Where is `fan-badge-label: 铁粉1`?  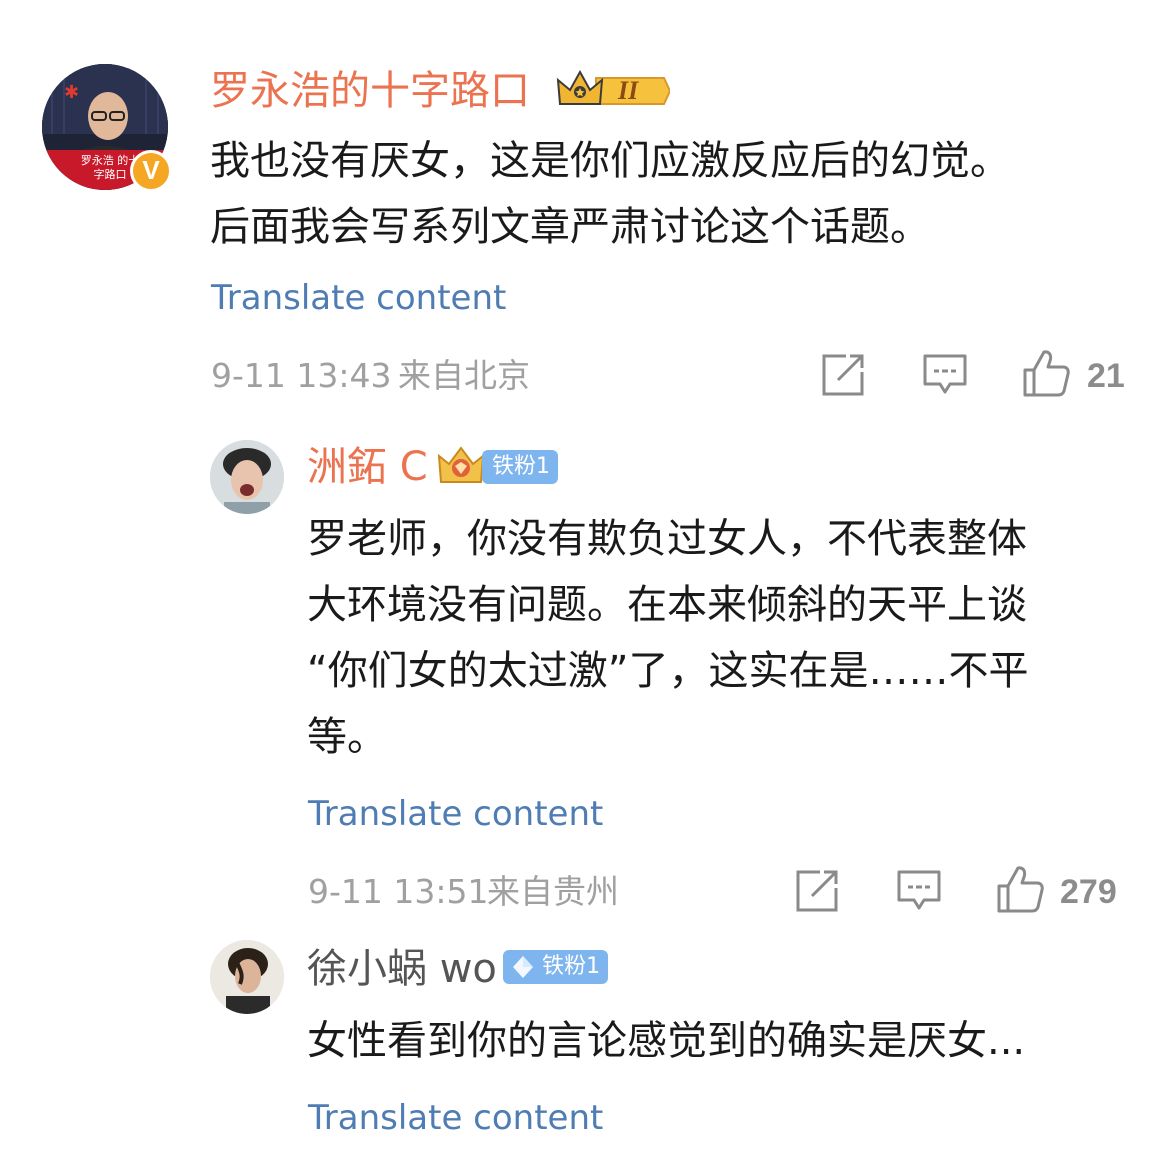 fan-badge-label: 铁粉1 is located at coordinates (571, 966).